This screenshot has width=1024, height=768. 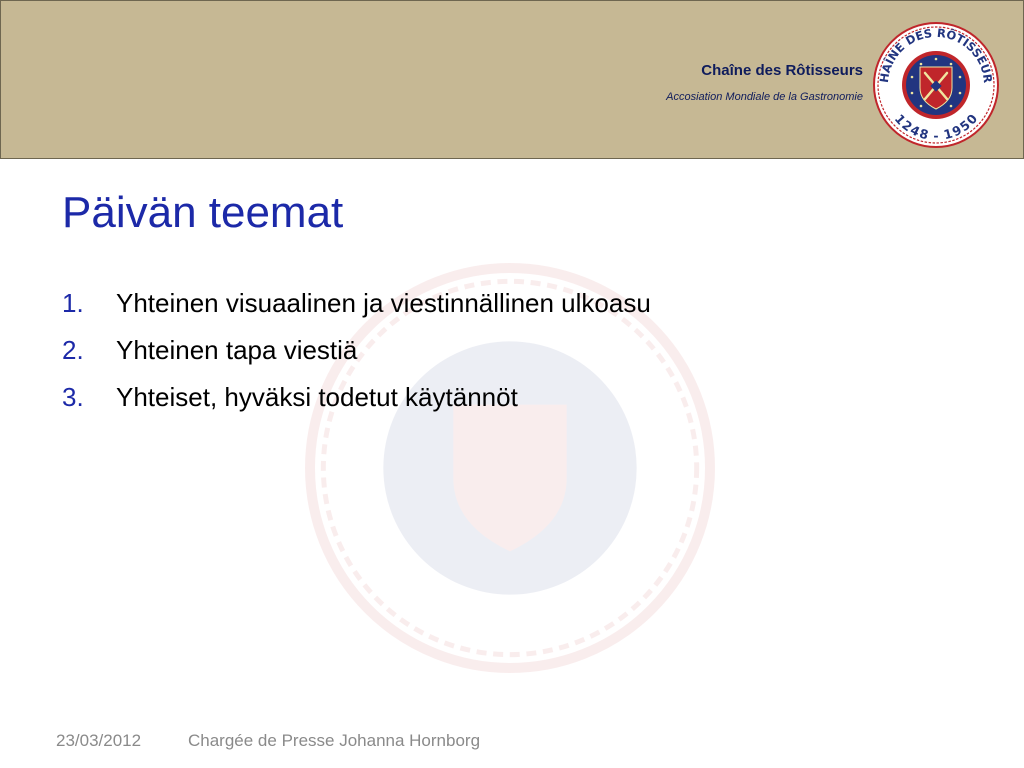 I want to click on org-name: Chaîne des Rôtisseurs, so click(x=782, y=70).